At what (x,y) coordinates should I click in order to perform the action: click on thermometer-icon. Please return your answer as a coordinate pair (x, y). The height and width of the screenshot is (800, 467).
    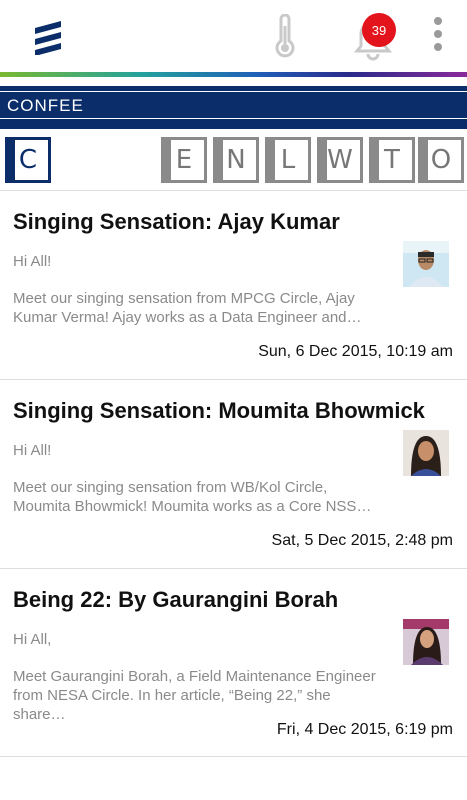
    Looking at the image, I should click on (285, 36).